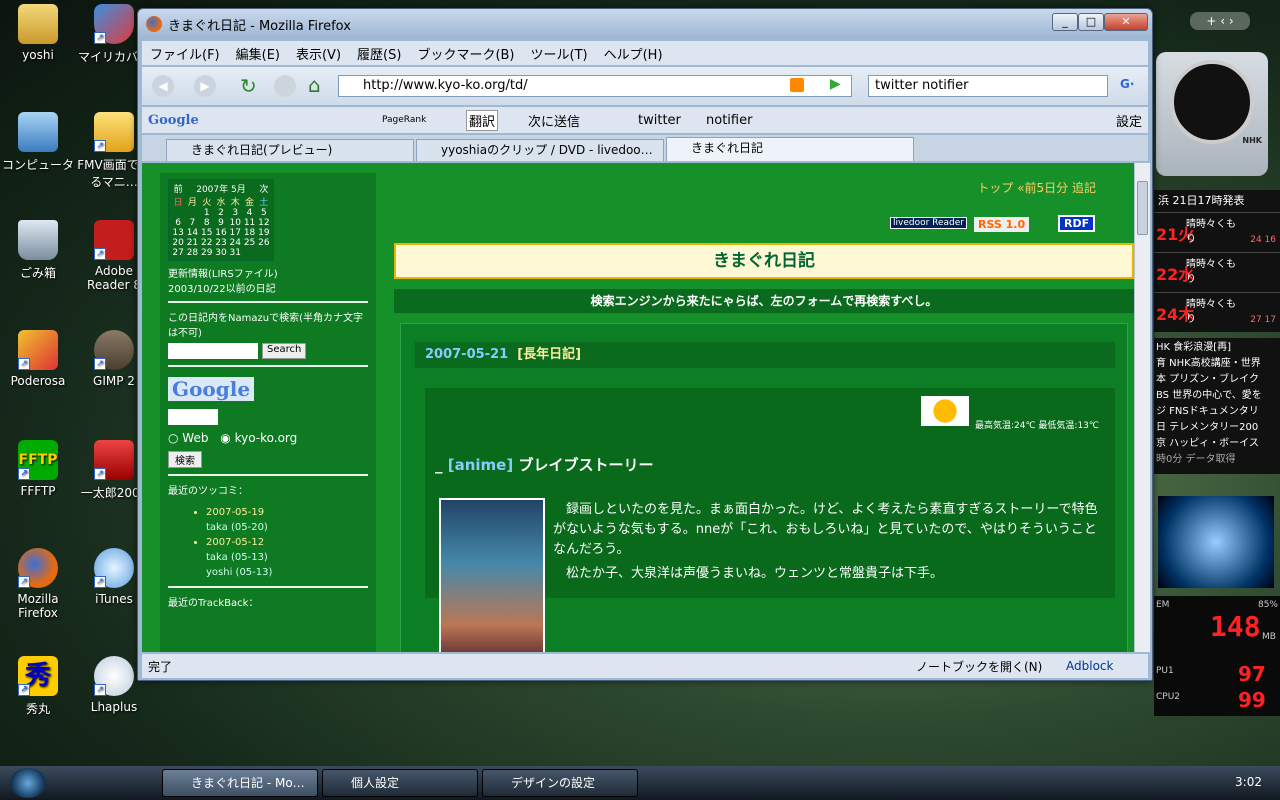  I want to click on page-title: きまぐれ日記, so click(764, 261).